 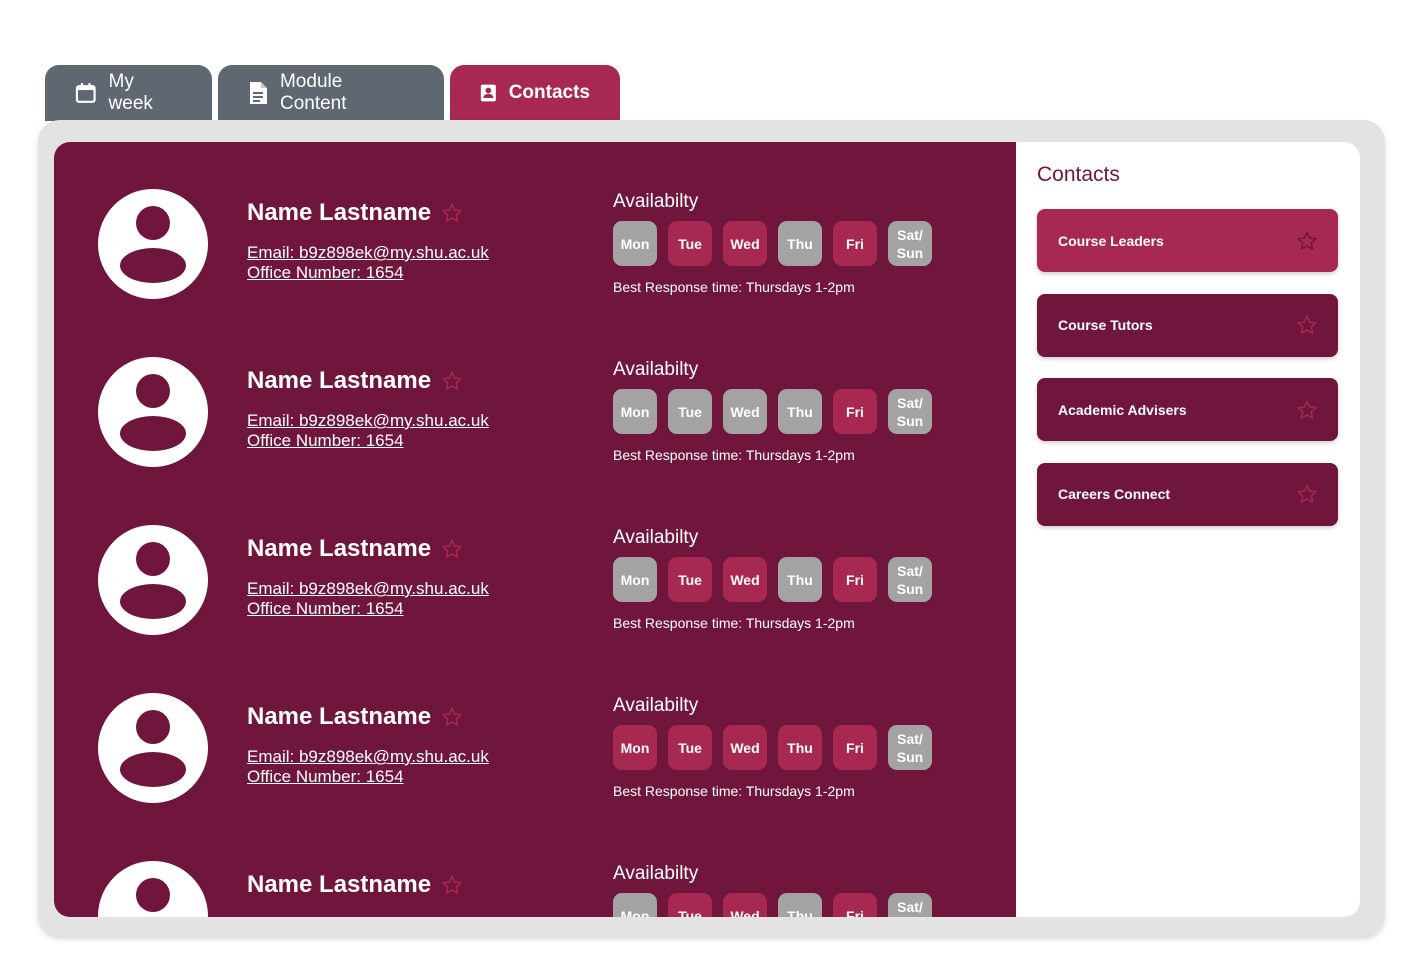 What do you see at coordinates (1105, 325) in the screenshot?
I see `category-label: Course Tutors` at bounding box center [1105, 325].